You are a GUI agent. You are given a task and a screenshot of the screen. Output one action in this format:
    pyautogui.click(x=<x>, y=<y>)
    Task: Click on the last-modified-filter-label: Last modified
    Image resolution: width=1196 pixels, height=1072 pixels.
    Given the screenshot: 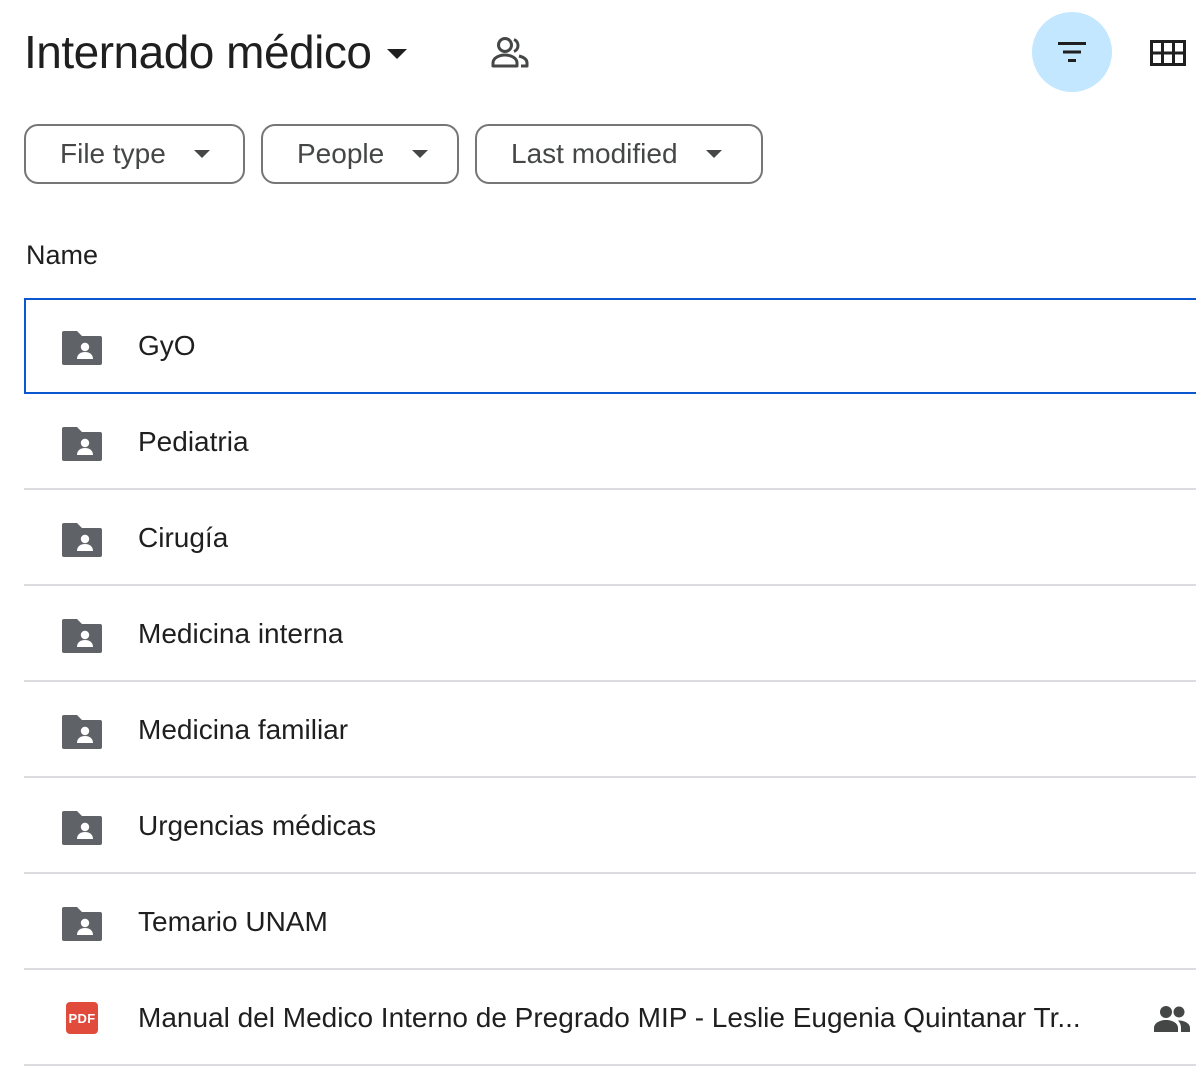 What is the action you would take?
    pyautogui.click(x=594, y=153)
    